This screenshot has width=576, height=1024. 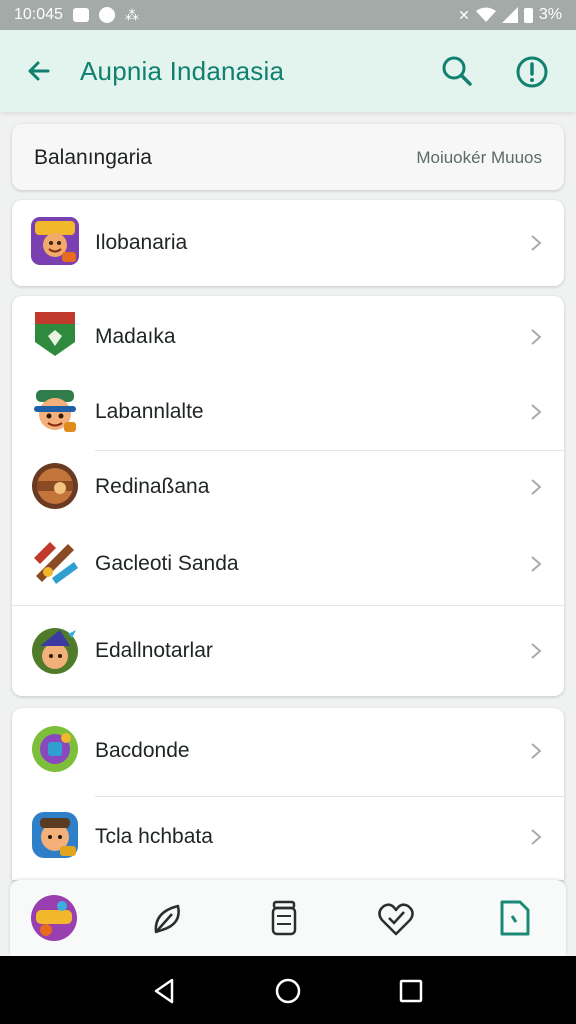 I want to click on list-group-1: Ilobanaria, so click(x=288, y=243).